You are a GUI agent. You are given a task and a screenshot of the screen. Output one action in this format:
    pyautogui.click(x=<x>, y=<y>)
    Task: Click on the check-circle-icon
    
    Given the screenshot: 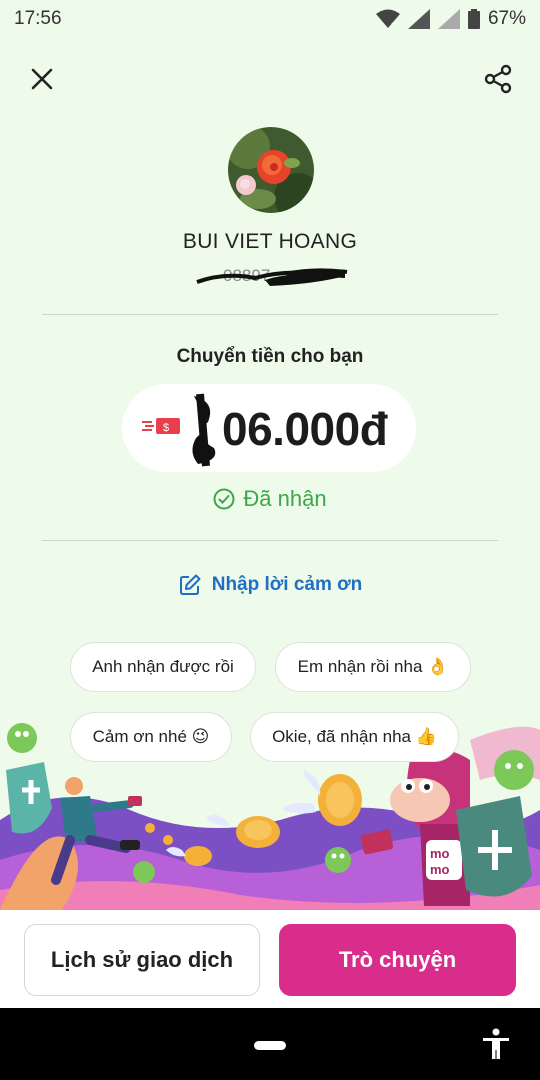 What is the action you would take?
    pyautogui.click(x=224, y=499)
    